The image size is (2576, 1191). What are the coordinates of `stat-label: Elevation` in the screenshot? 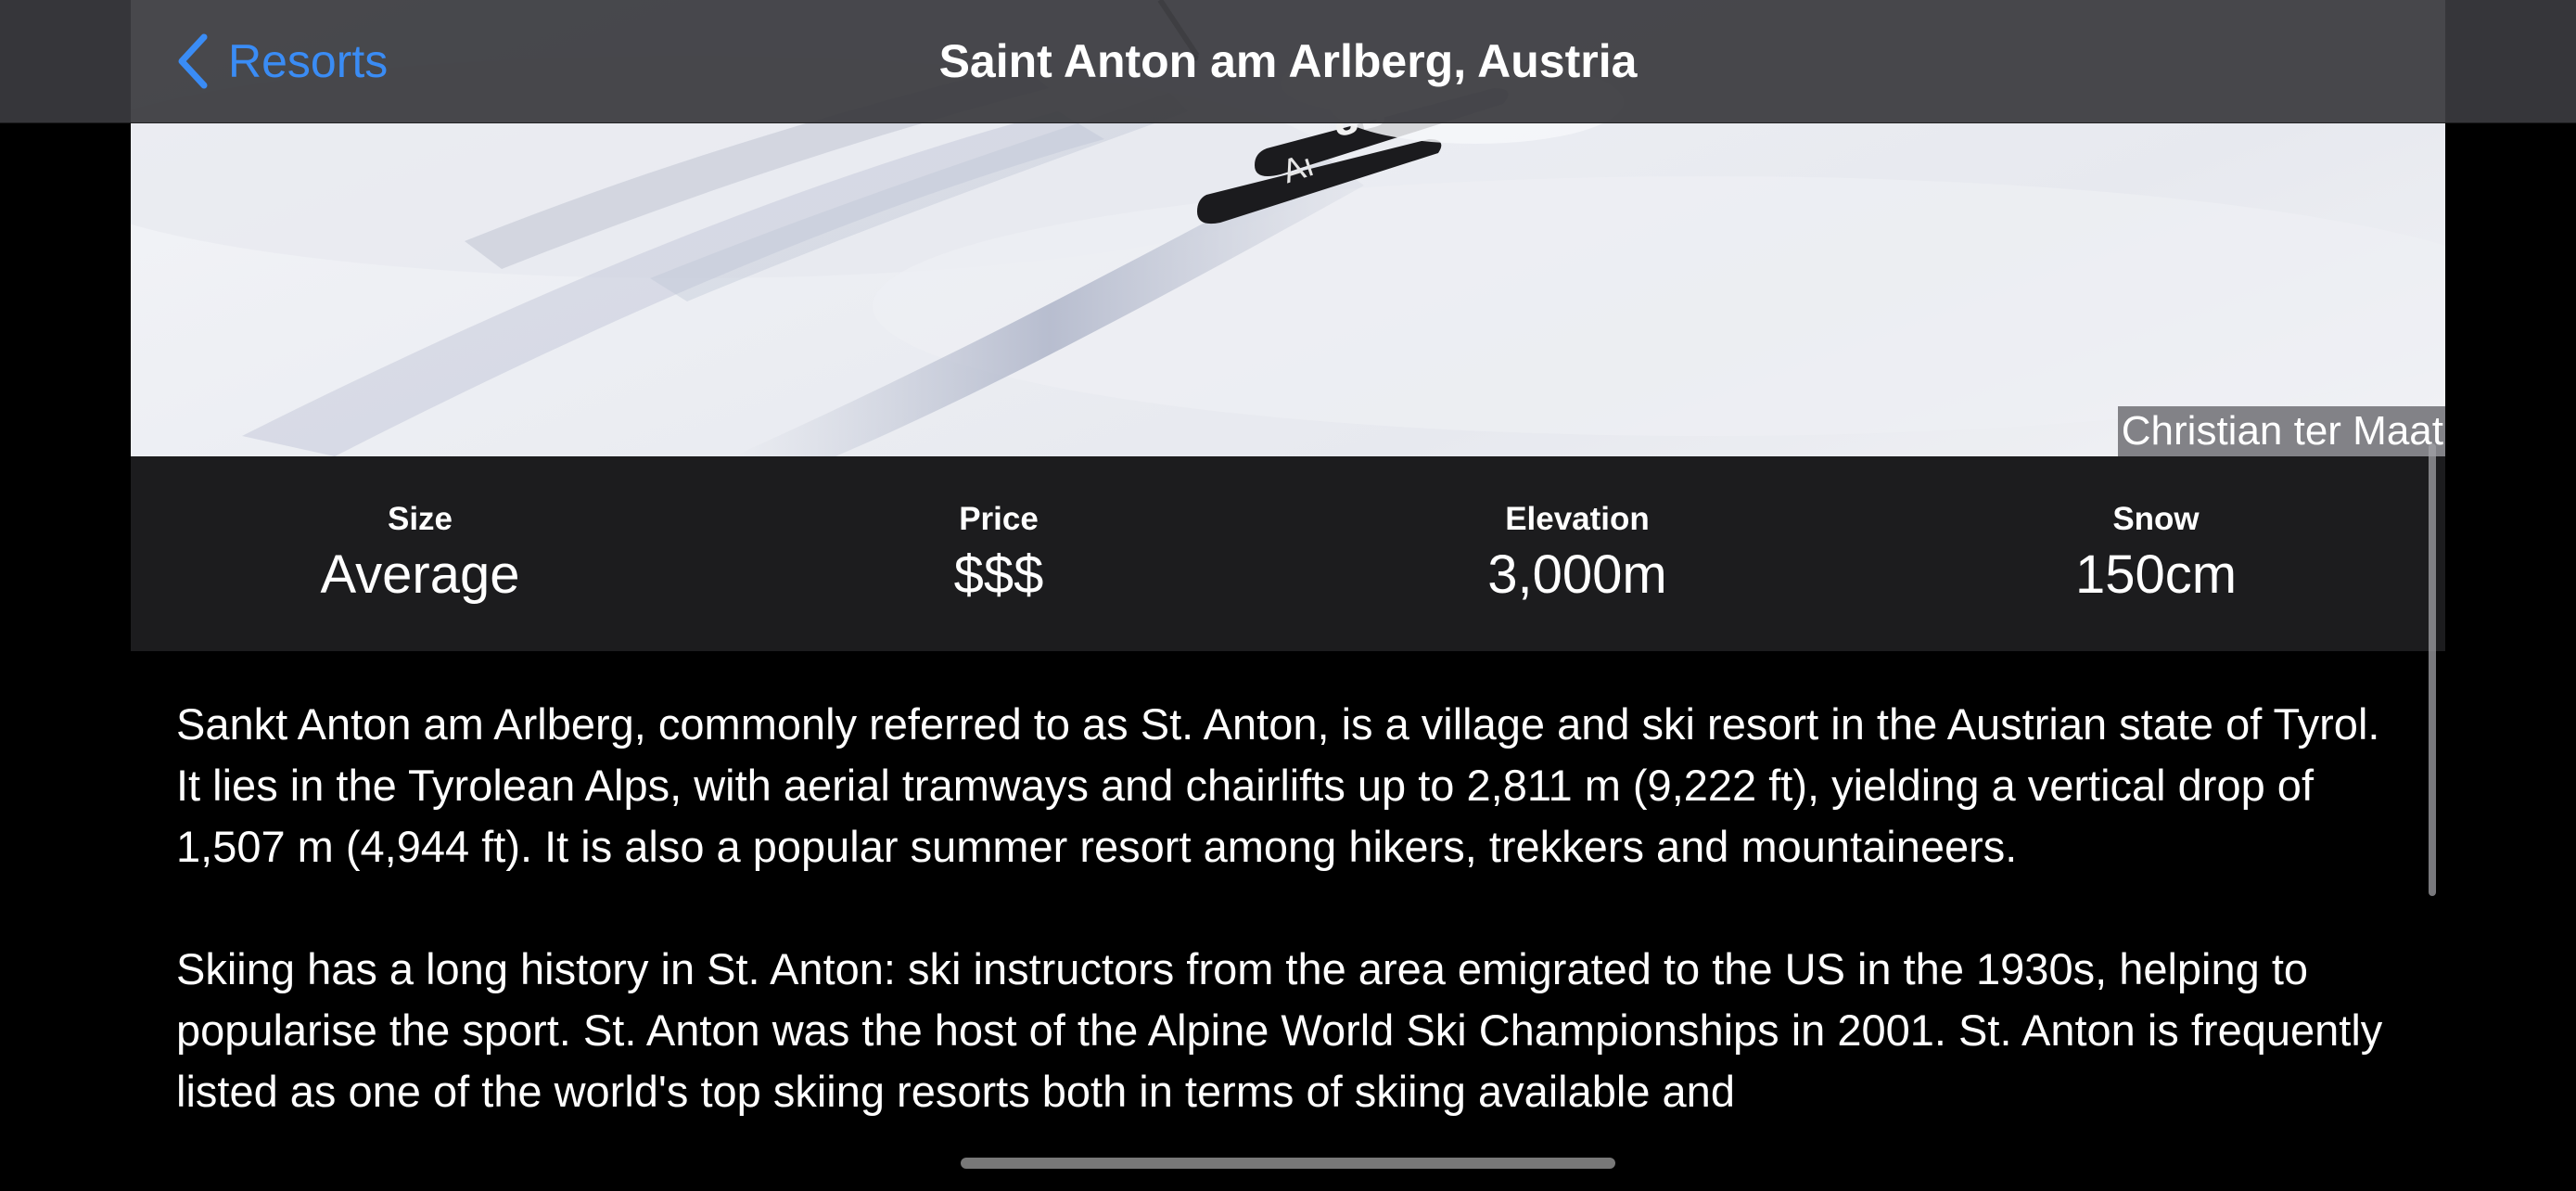 It's located at (1578, 519).